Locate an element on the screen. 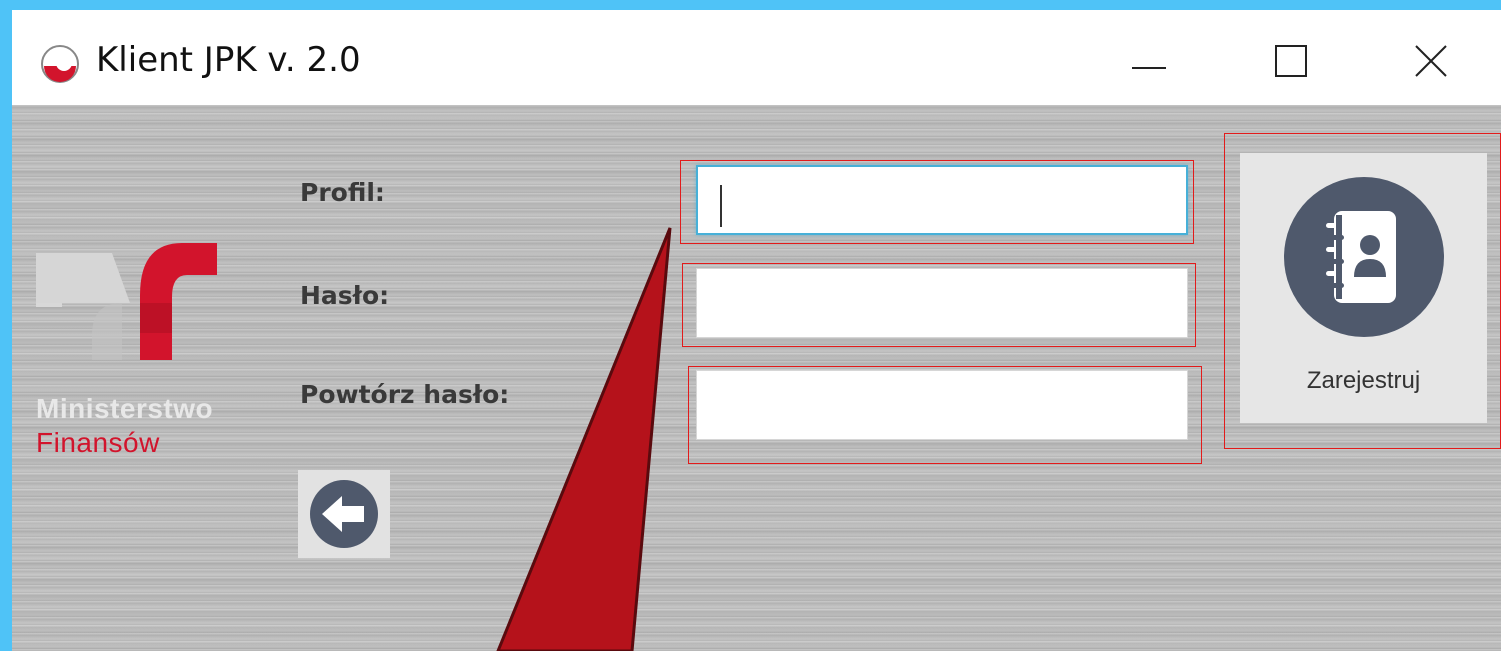  ministry-logo: Ministerstwo Finansów is located at coordinates (147, 296).